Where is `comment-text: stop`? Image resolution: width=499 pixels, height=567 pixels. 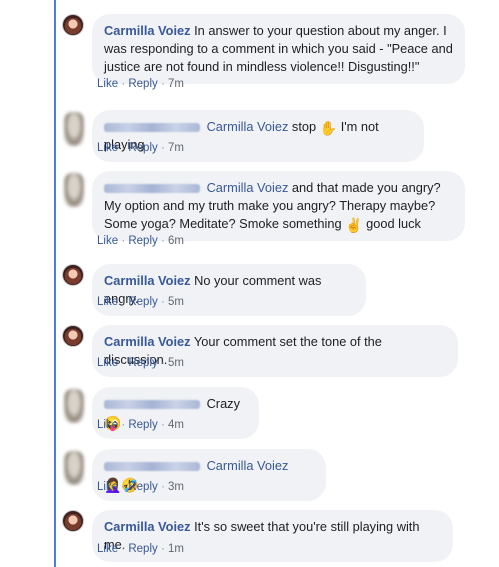 comment-text: stop is located at coordinates (304, 126).